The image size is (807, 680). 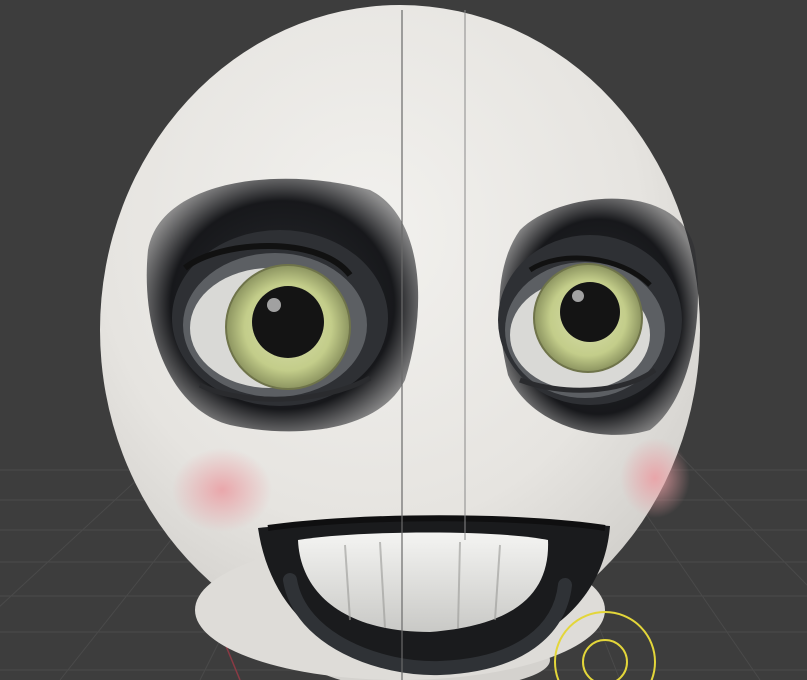 I want to click on left-eye, so click(x=282, y=305).